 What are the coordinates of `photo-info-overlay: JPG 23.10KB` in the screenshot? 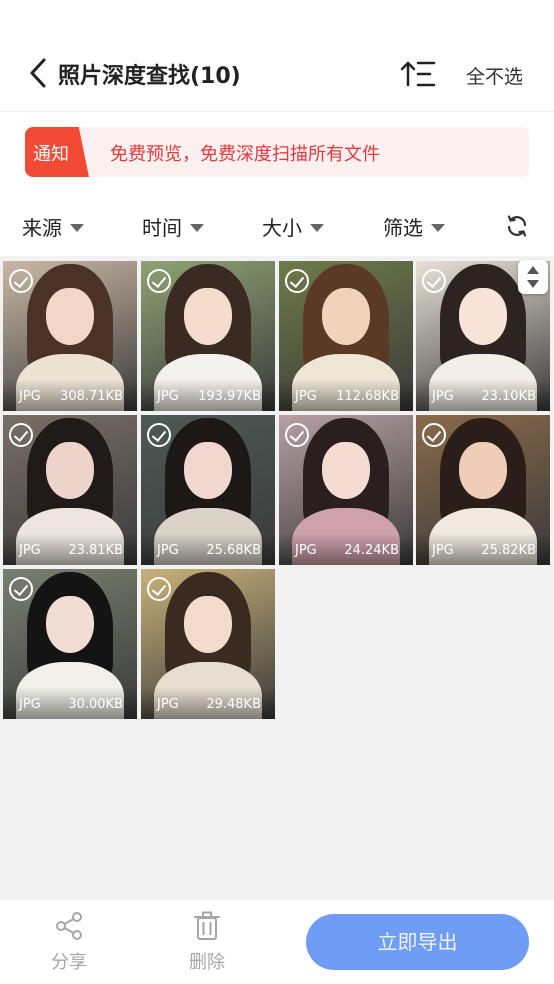 It's located at (483, 395).